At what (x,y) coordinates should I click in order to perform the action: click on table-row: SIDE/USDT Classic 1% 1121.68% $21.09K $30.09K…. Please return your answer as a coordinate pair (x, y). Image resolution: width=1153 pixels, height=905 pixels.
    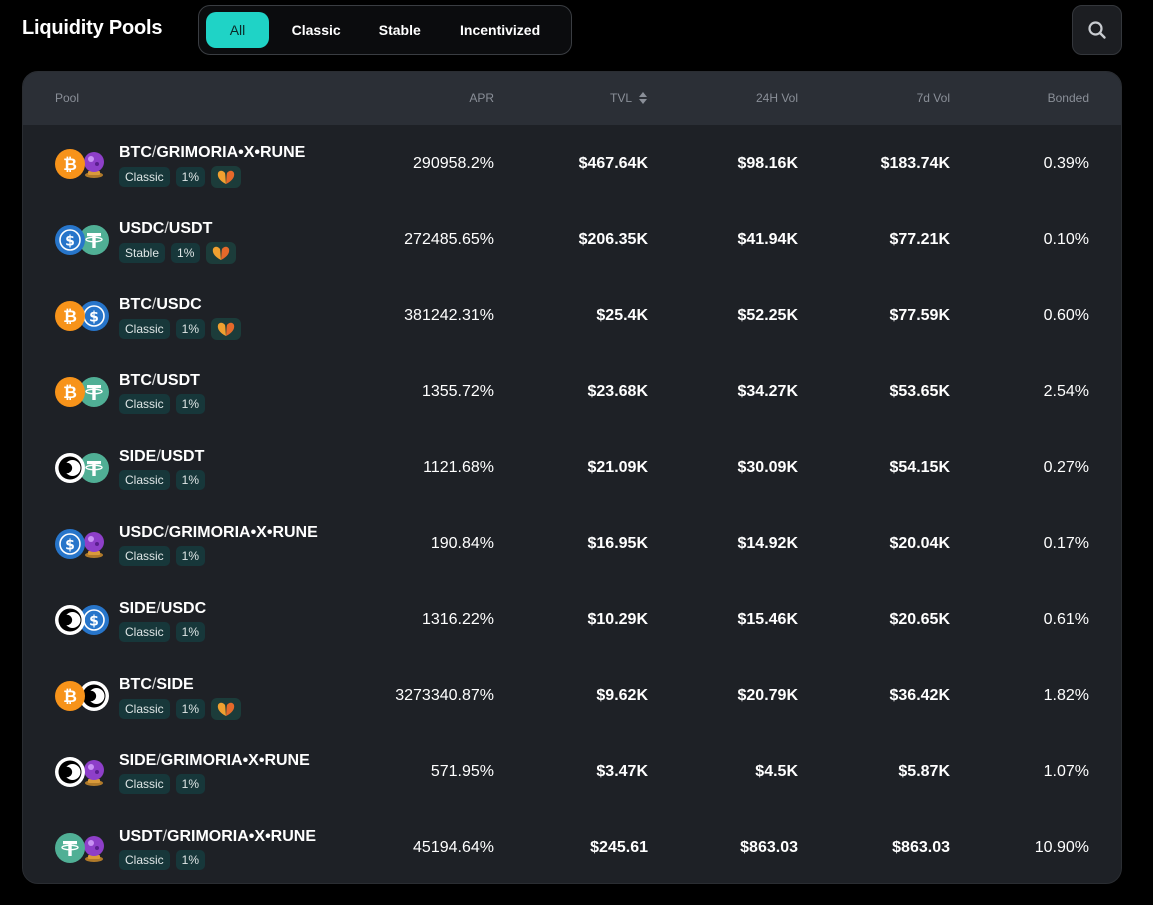
    Looking at the image, I should click on (572, 467).